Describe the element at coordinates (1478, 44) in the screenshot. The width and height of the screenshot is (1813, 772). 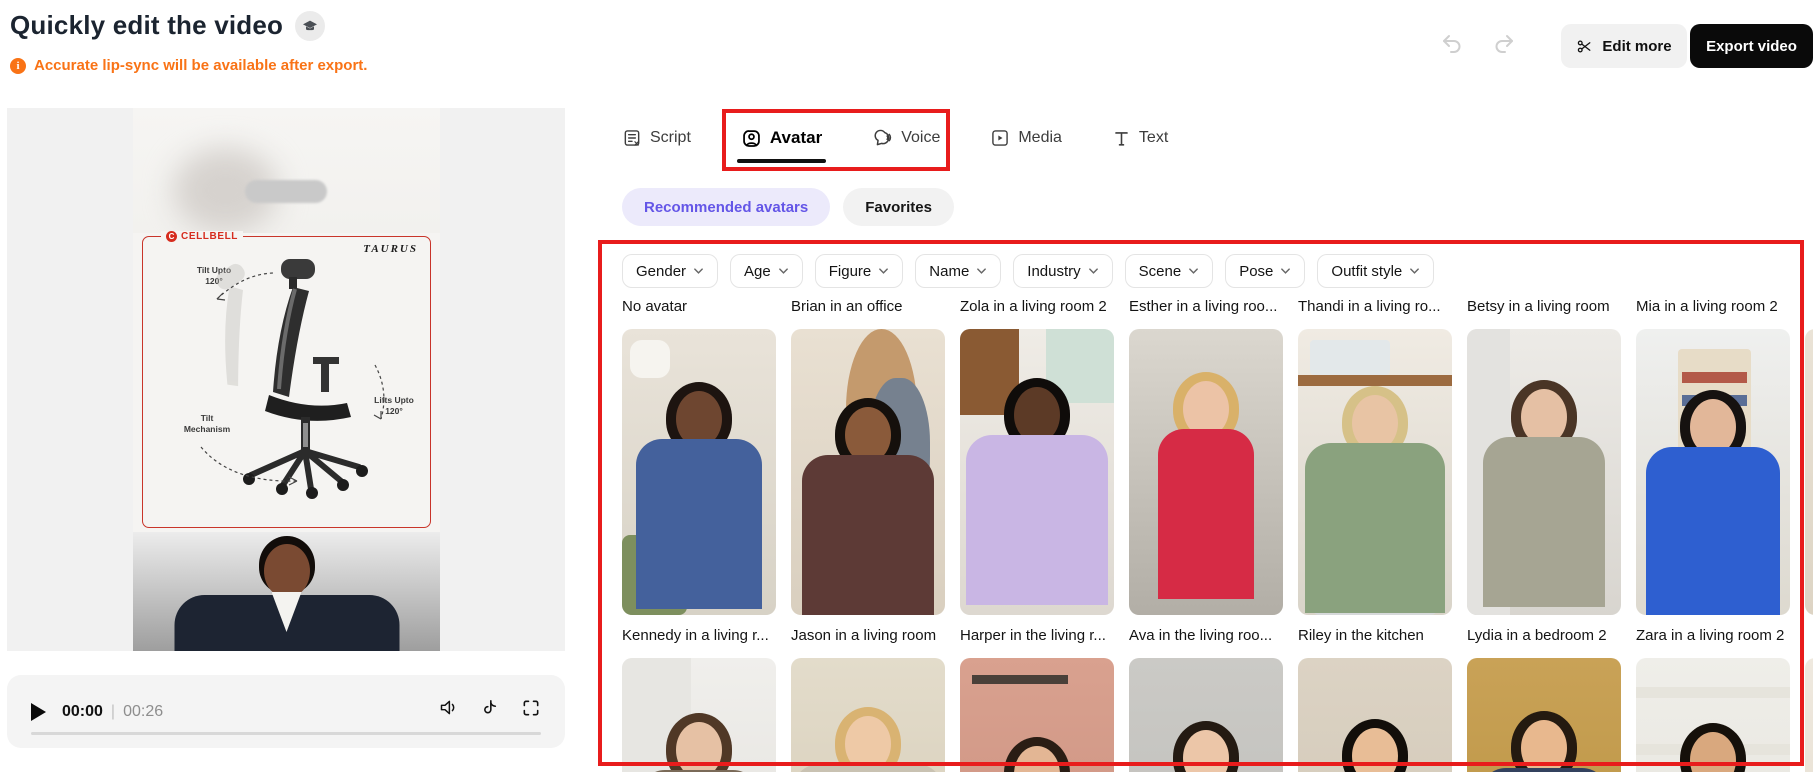
I see `history-controls` at that location.